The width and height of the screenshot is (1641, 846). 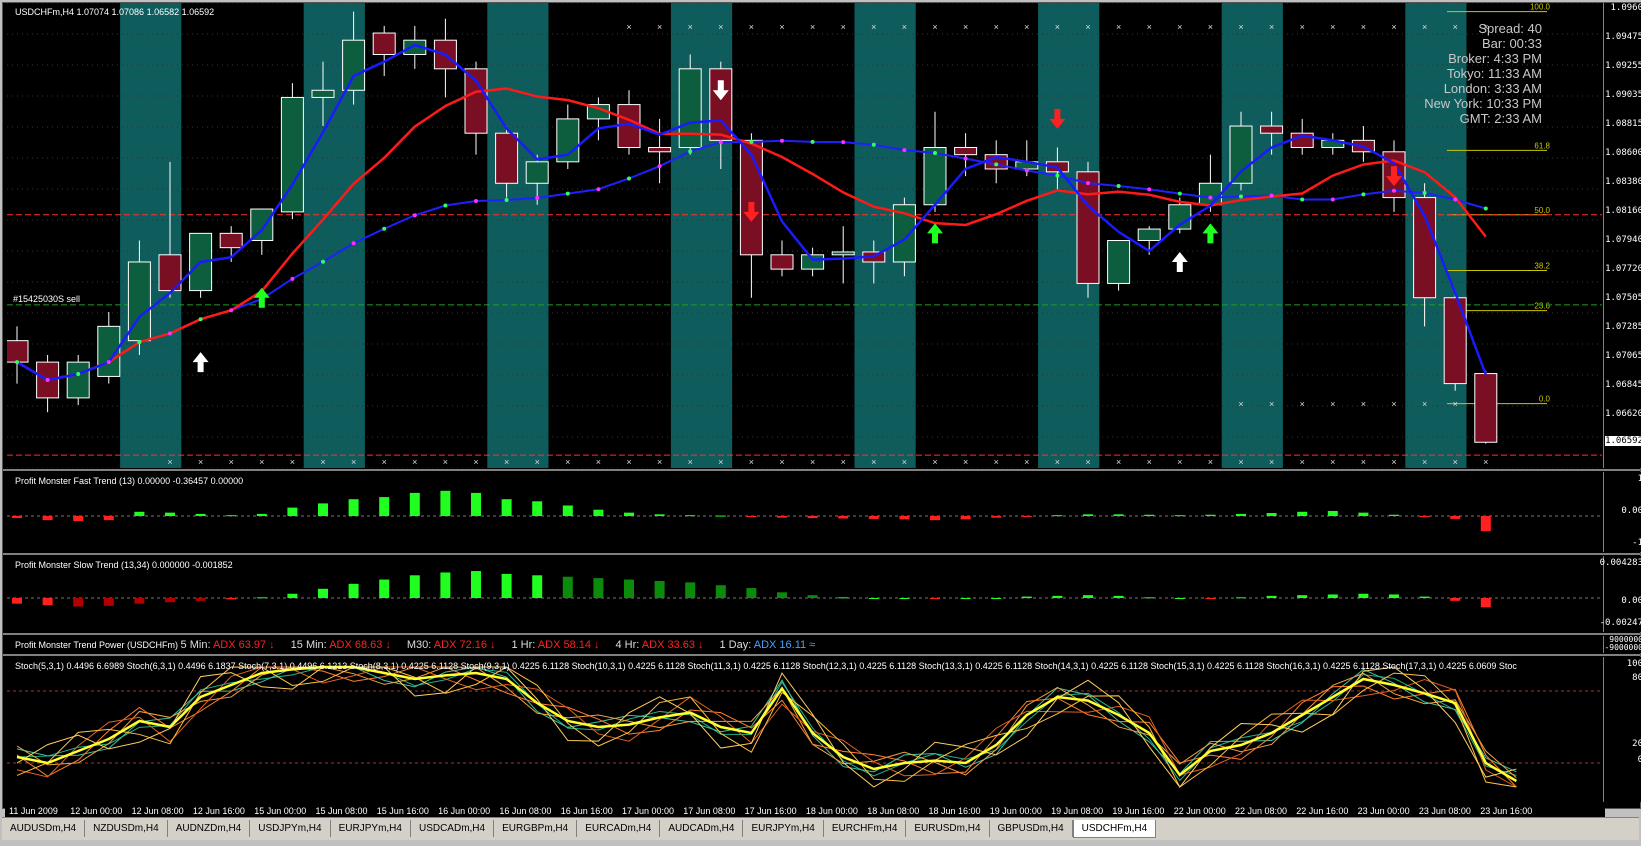 What do you see at coordinates (280, 811) in the screenshot?
I see `time-tick: 15 Jun 00:00` at bounding box center [280, 811].